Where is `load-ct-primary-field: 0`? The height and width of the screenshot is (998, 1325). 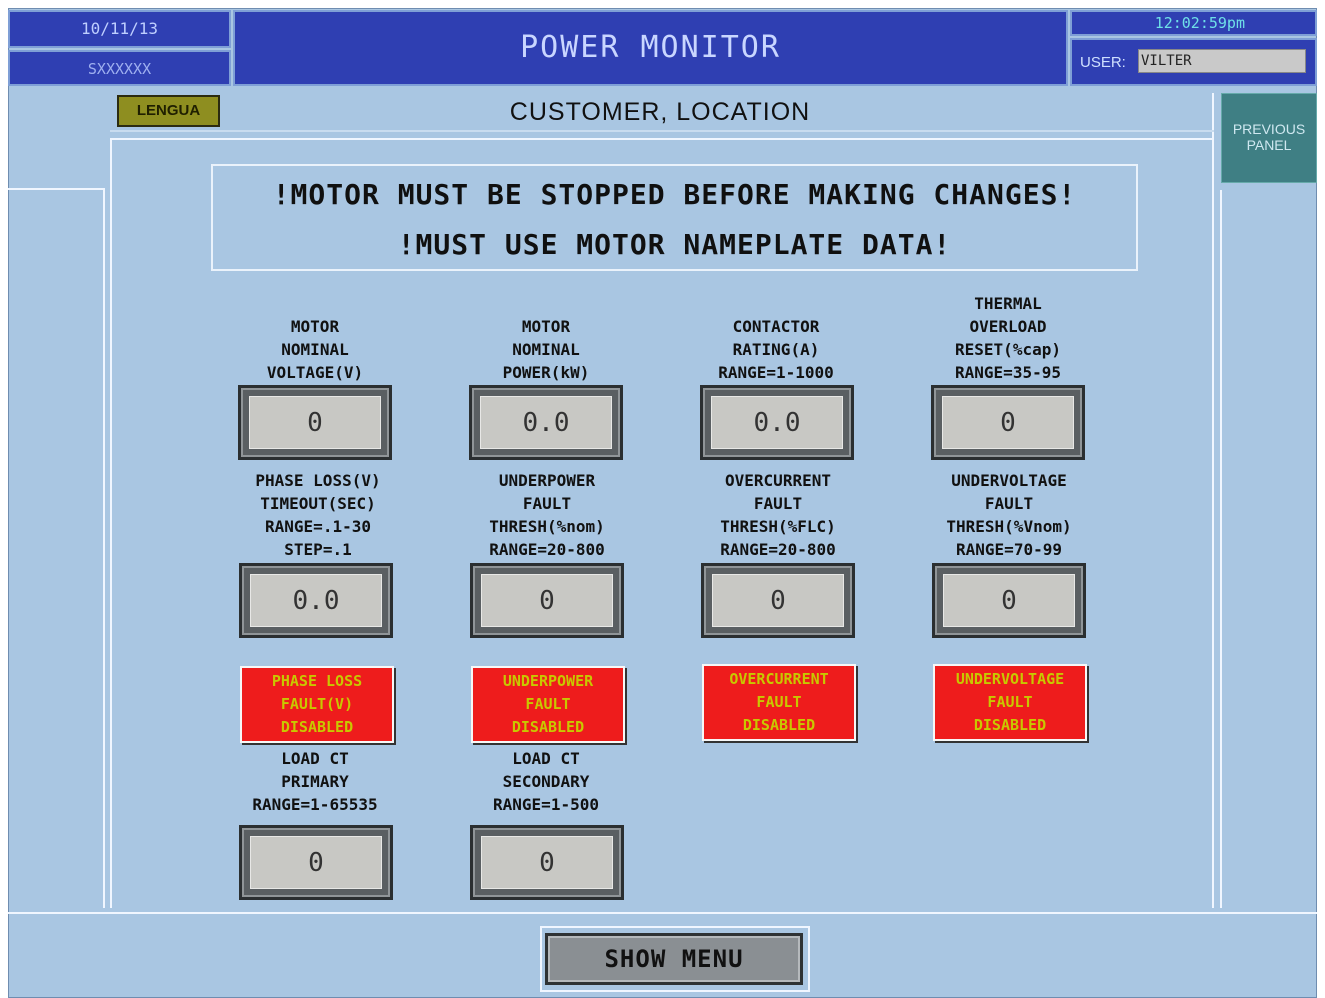
load-ct-primary-field: 0 is located at coordinates (316, 862).